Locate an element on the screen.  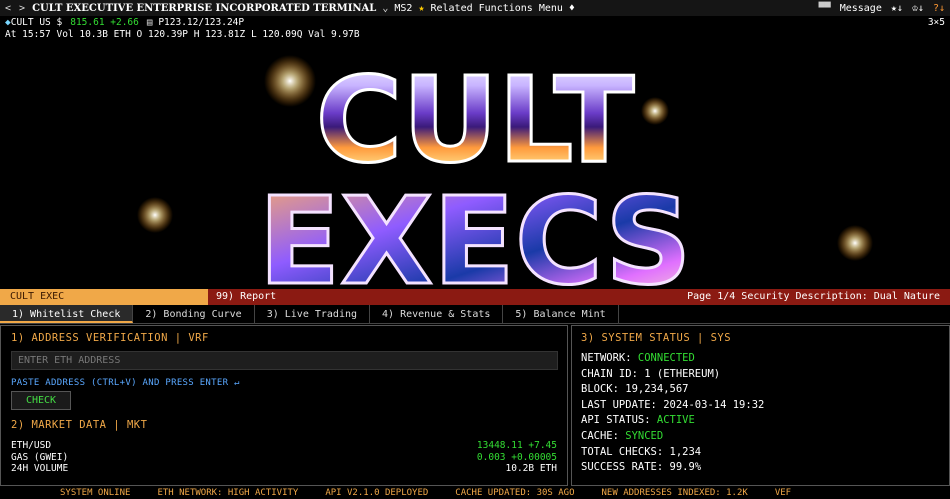
status-row: CACHE: SYNCED is located at coordinates (760, 437).